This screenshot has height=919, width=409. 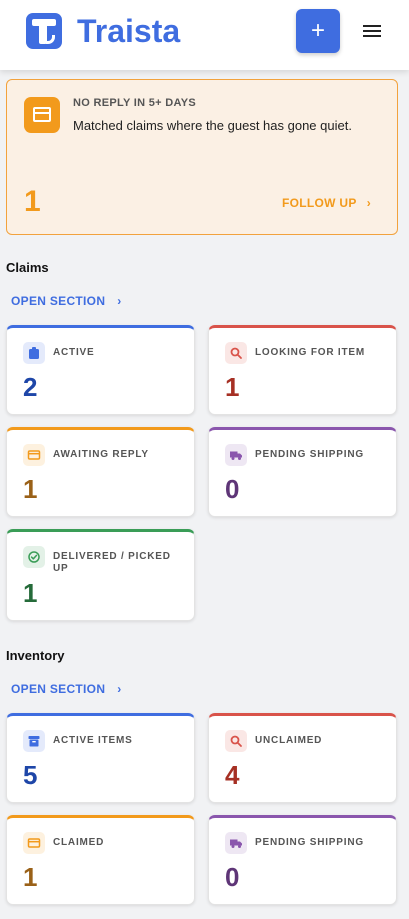 I want to click on traista-logo-icon, so click(x=44, y=31).